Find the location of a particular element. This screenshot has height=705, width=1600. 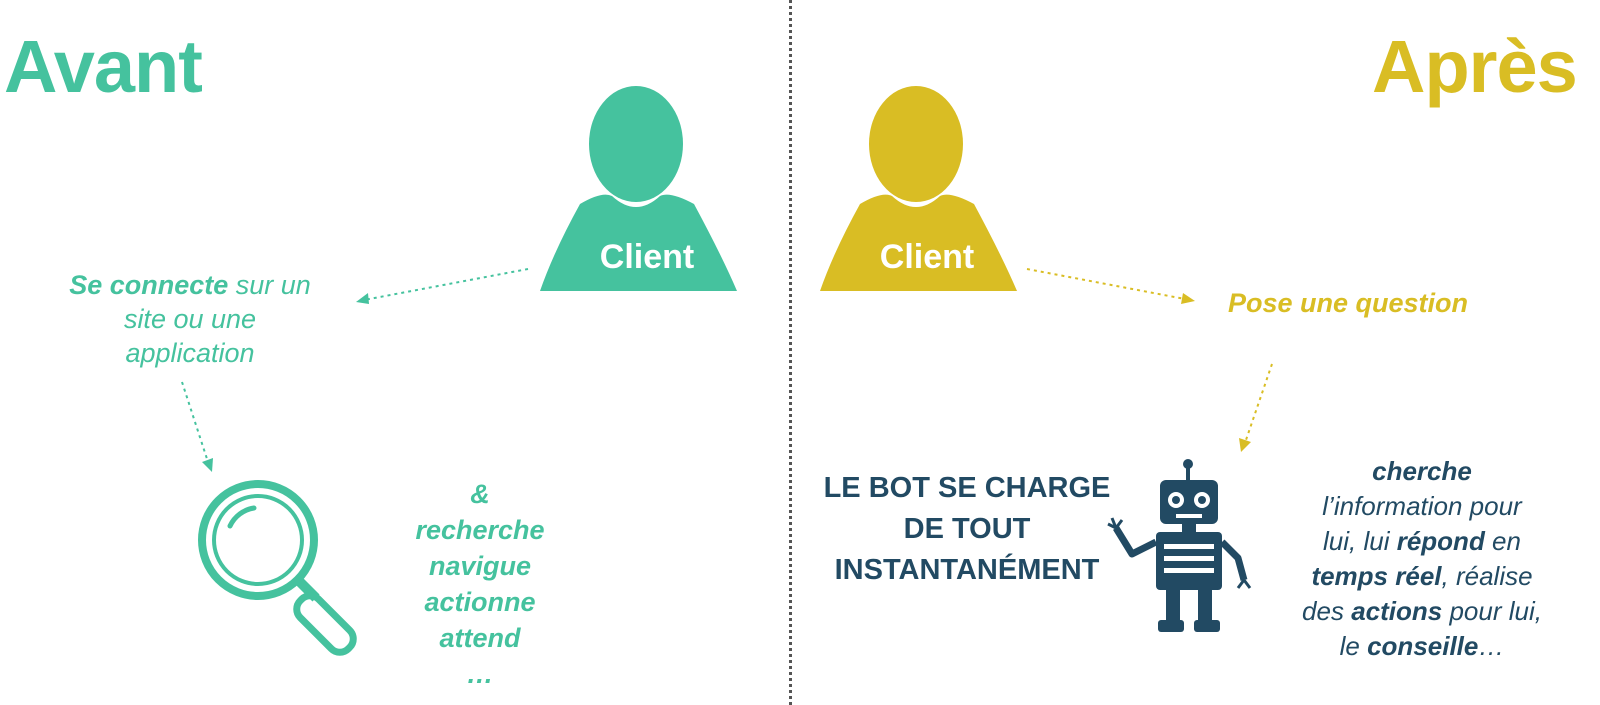

bot-line-3: INSTANTANÉMENT is located at coordinates (967, 570).